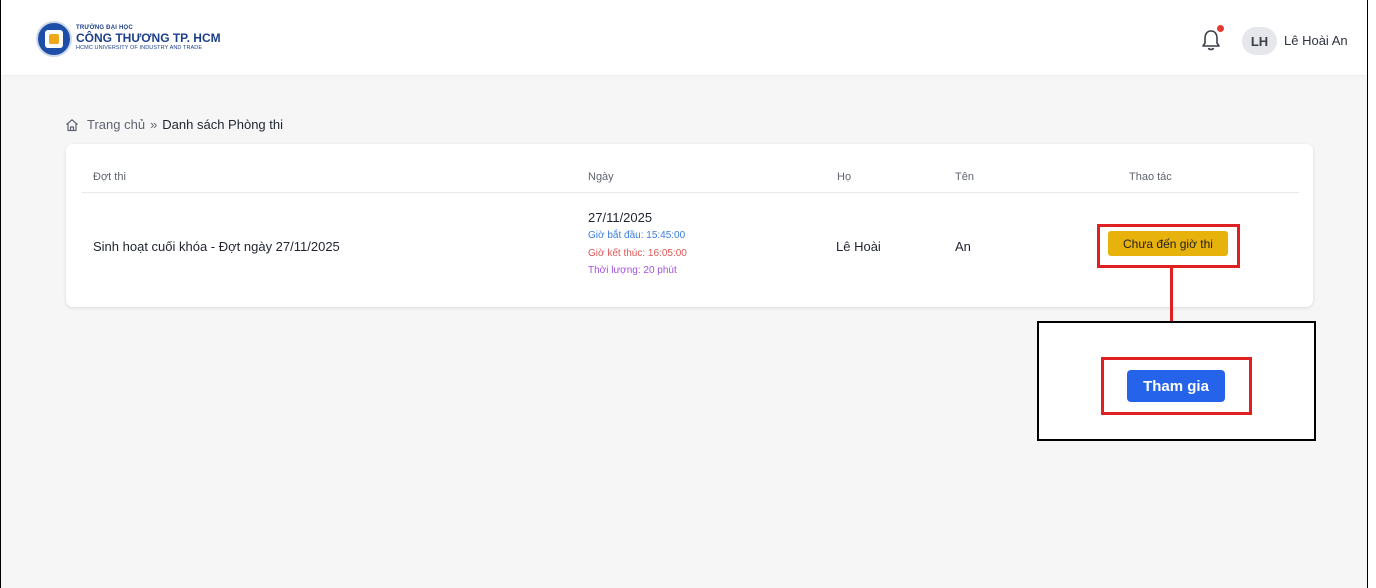 Image resolution: width=1376 pixels, height=588 pixels. What do you see at coordinates (109, 177) in the screenshot?
I see `column-header-exam: Đợt thi` at bounding box center [109, 177].